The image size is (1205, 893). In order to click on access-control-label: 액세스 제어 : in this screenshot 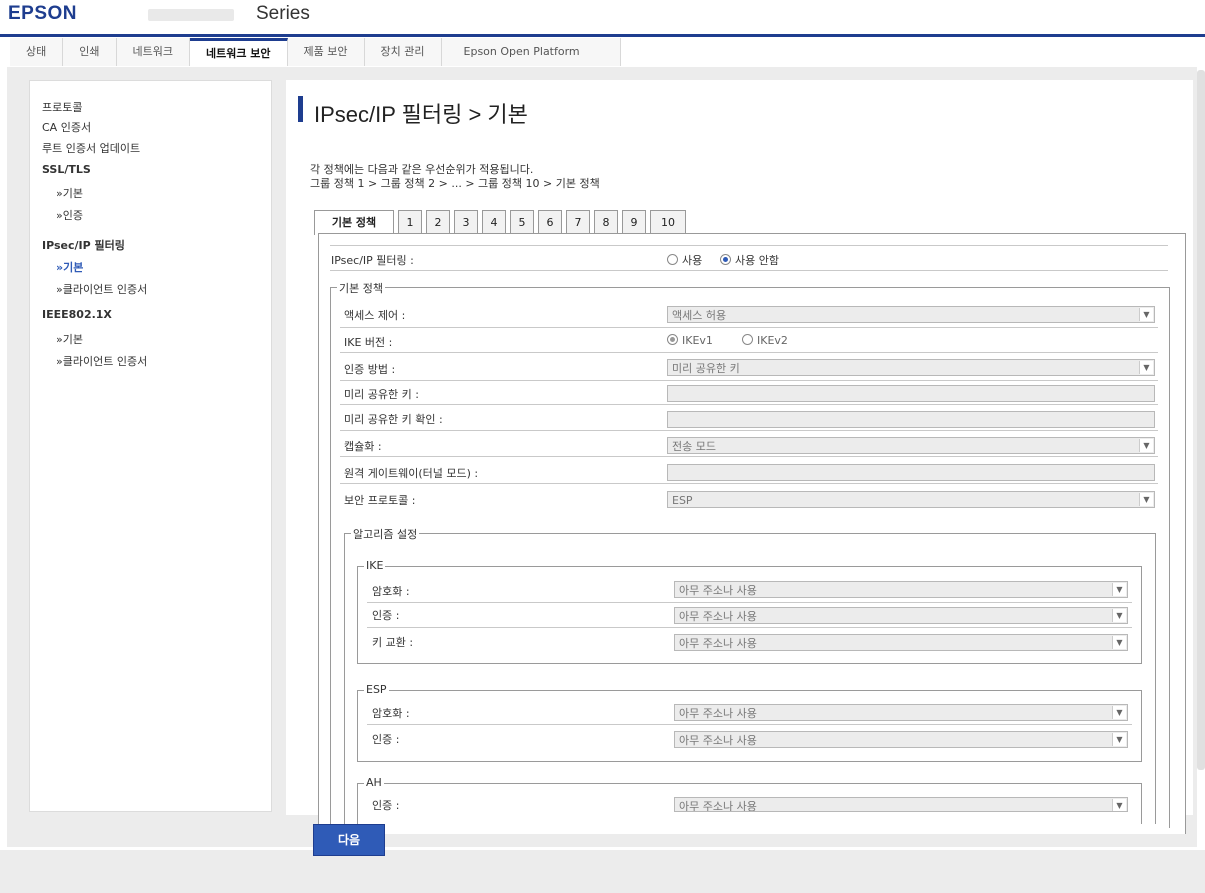, I will do `click(375, 315)`.